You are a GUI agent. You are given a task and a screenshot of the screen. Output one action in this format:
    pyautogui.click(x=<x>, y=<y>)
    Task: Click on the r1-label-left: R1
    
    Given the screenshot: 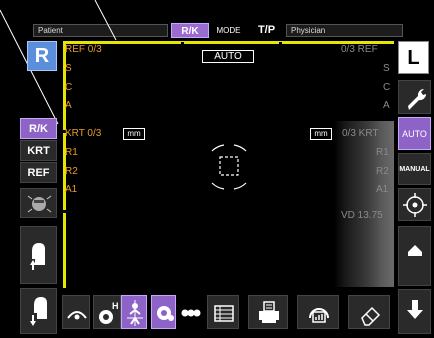 What is the action you would take?
    pyautogui.click(x=71, y=152)
    